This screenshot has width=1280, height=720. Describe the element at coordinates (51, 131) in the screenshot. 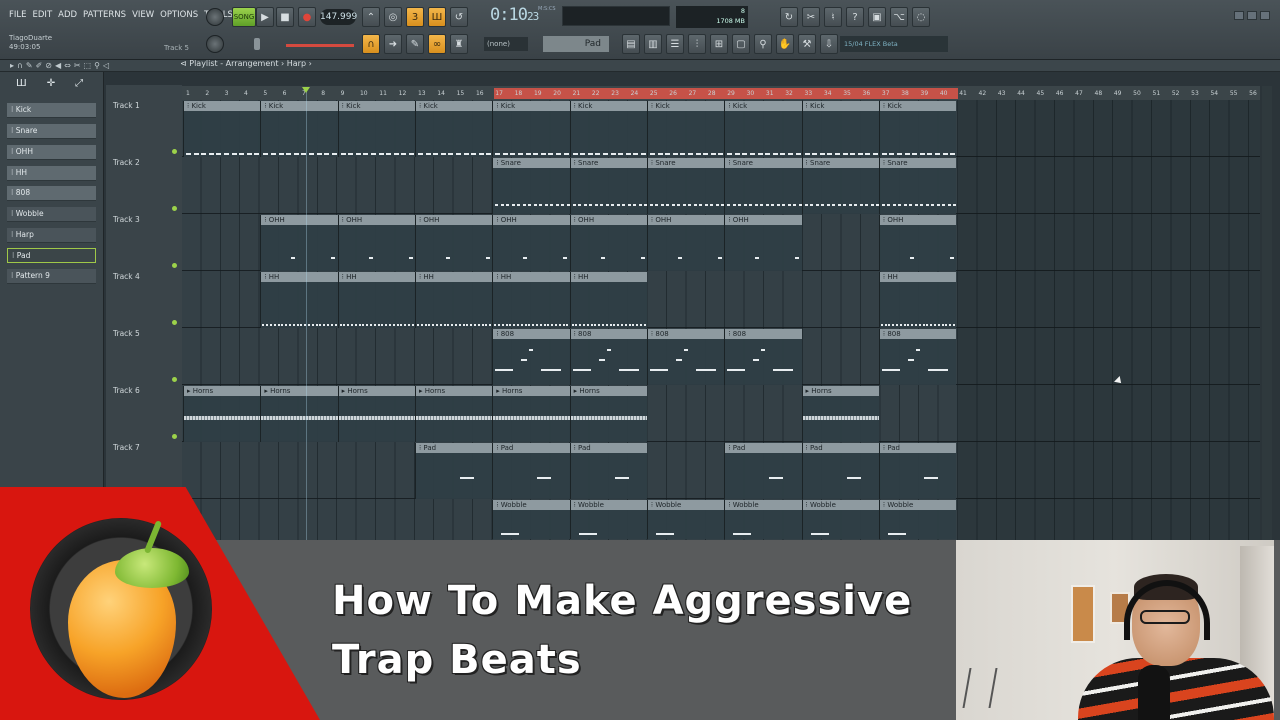

I see `picker-item-snare: ⁝ Snare` at that location.